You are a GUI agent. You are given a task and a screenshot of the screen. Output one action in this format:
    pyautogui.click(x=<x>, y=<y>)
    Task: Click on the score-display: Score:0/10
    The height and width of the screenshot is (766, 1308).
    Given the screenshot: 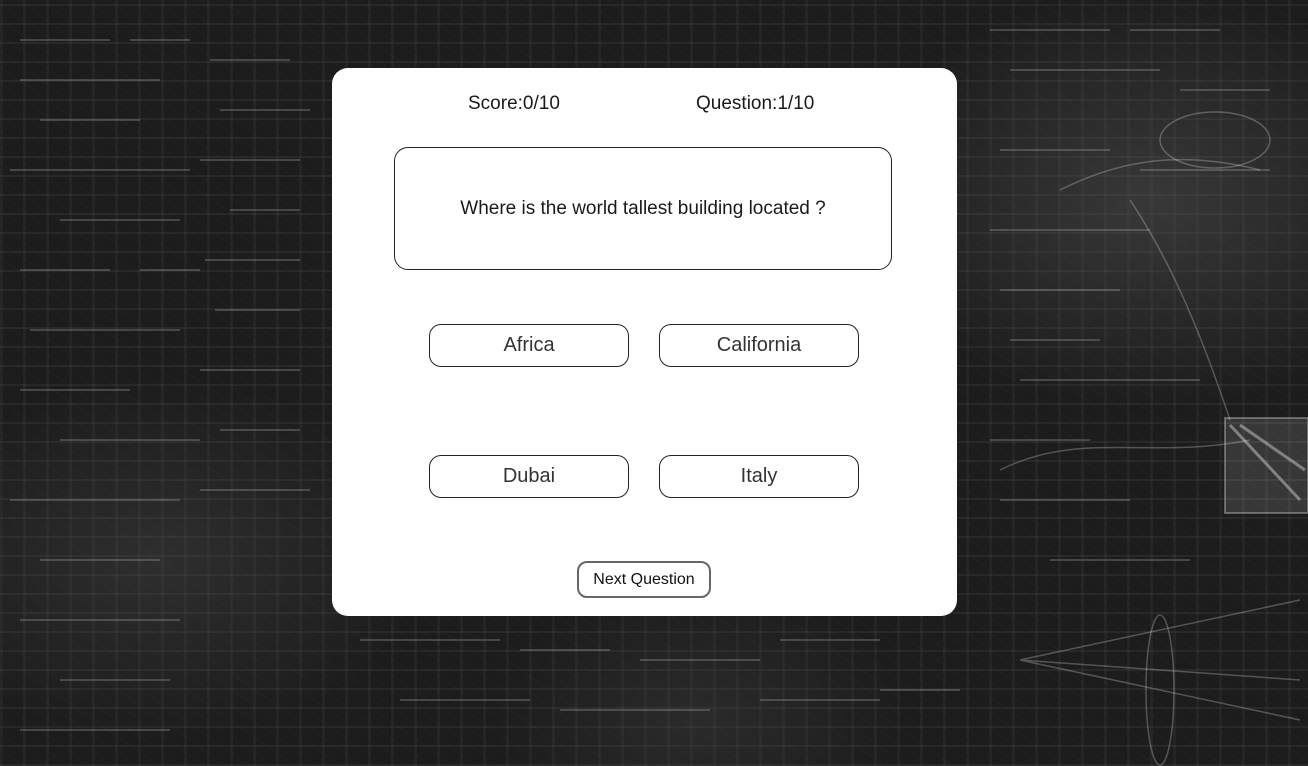 What is the action you would take?
    pyautogui.click(x=514, y=103)
    